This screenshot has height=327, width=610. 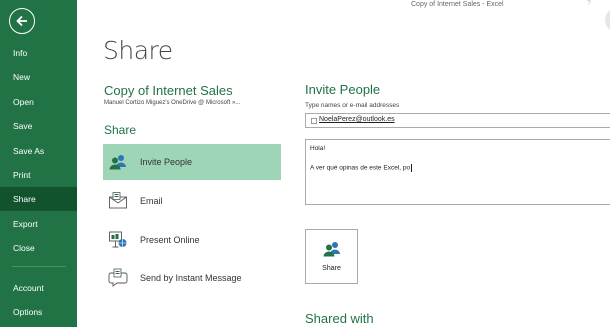 What do you see at coordinates (352, 105) in the screenshot?
I see `recipients-field-label: Type names or e-mail addresses` at bounding box center [352, 105].